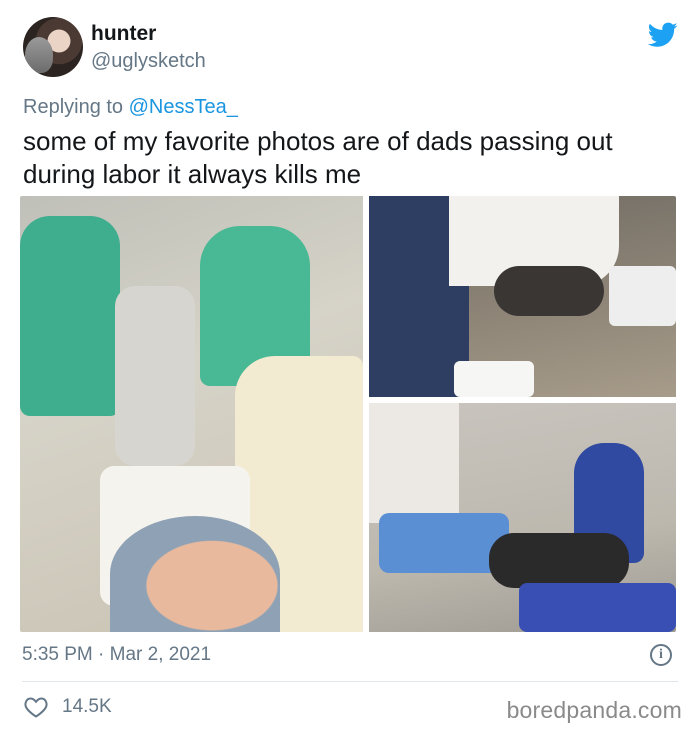  I want to click on nurse-left-shape, so click(70, 316).